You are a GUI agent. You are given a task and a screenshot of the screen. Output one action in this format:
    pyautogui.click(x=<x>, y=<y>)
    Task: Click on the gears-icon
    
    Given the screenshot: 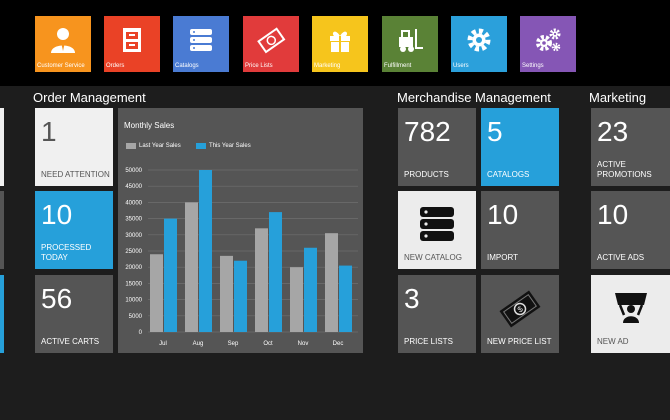 What is the action you would take?
    pyautogui.click(x=548, y=40)
    